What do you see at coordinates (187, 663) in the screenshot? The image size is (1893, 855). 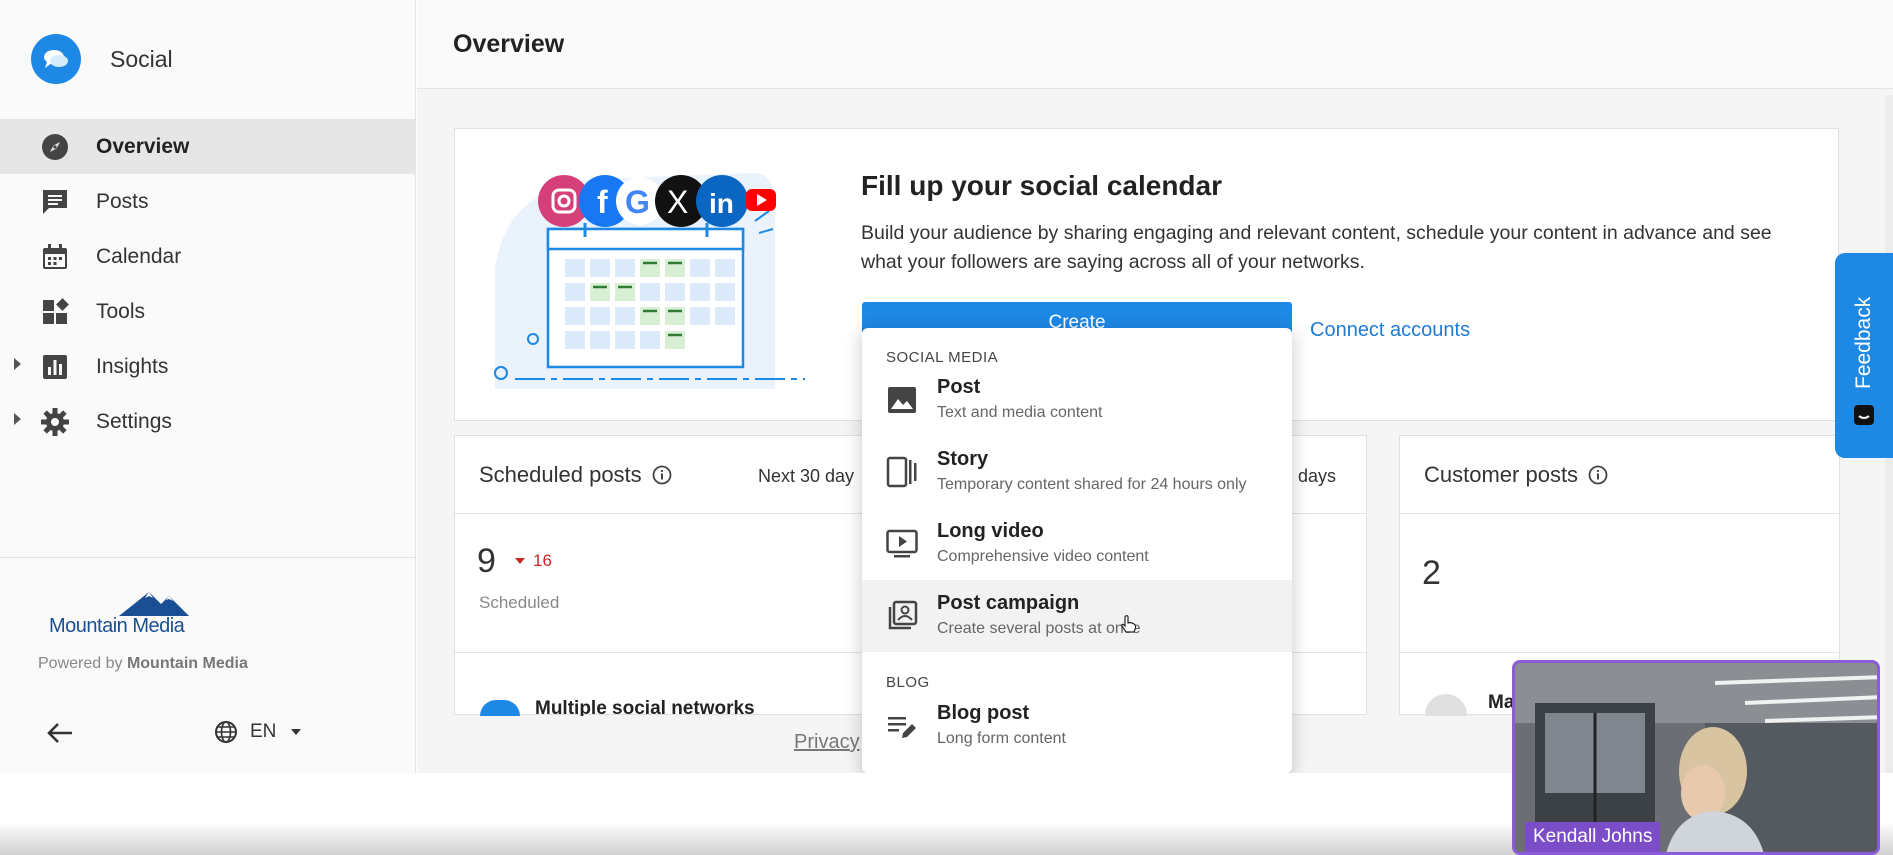 I see `powered-brand: Mountain Media` at bounding box center [187, 663].